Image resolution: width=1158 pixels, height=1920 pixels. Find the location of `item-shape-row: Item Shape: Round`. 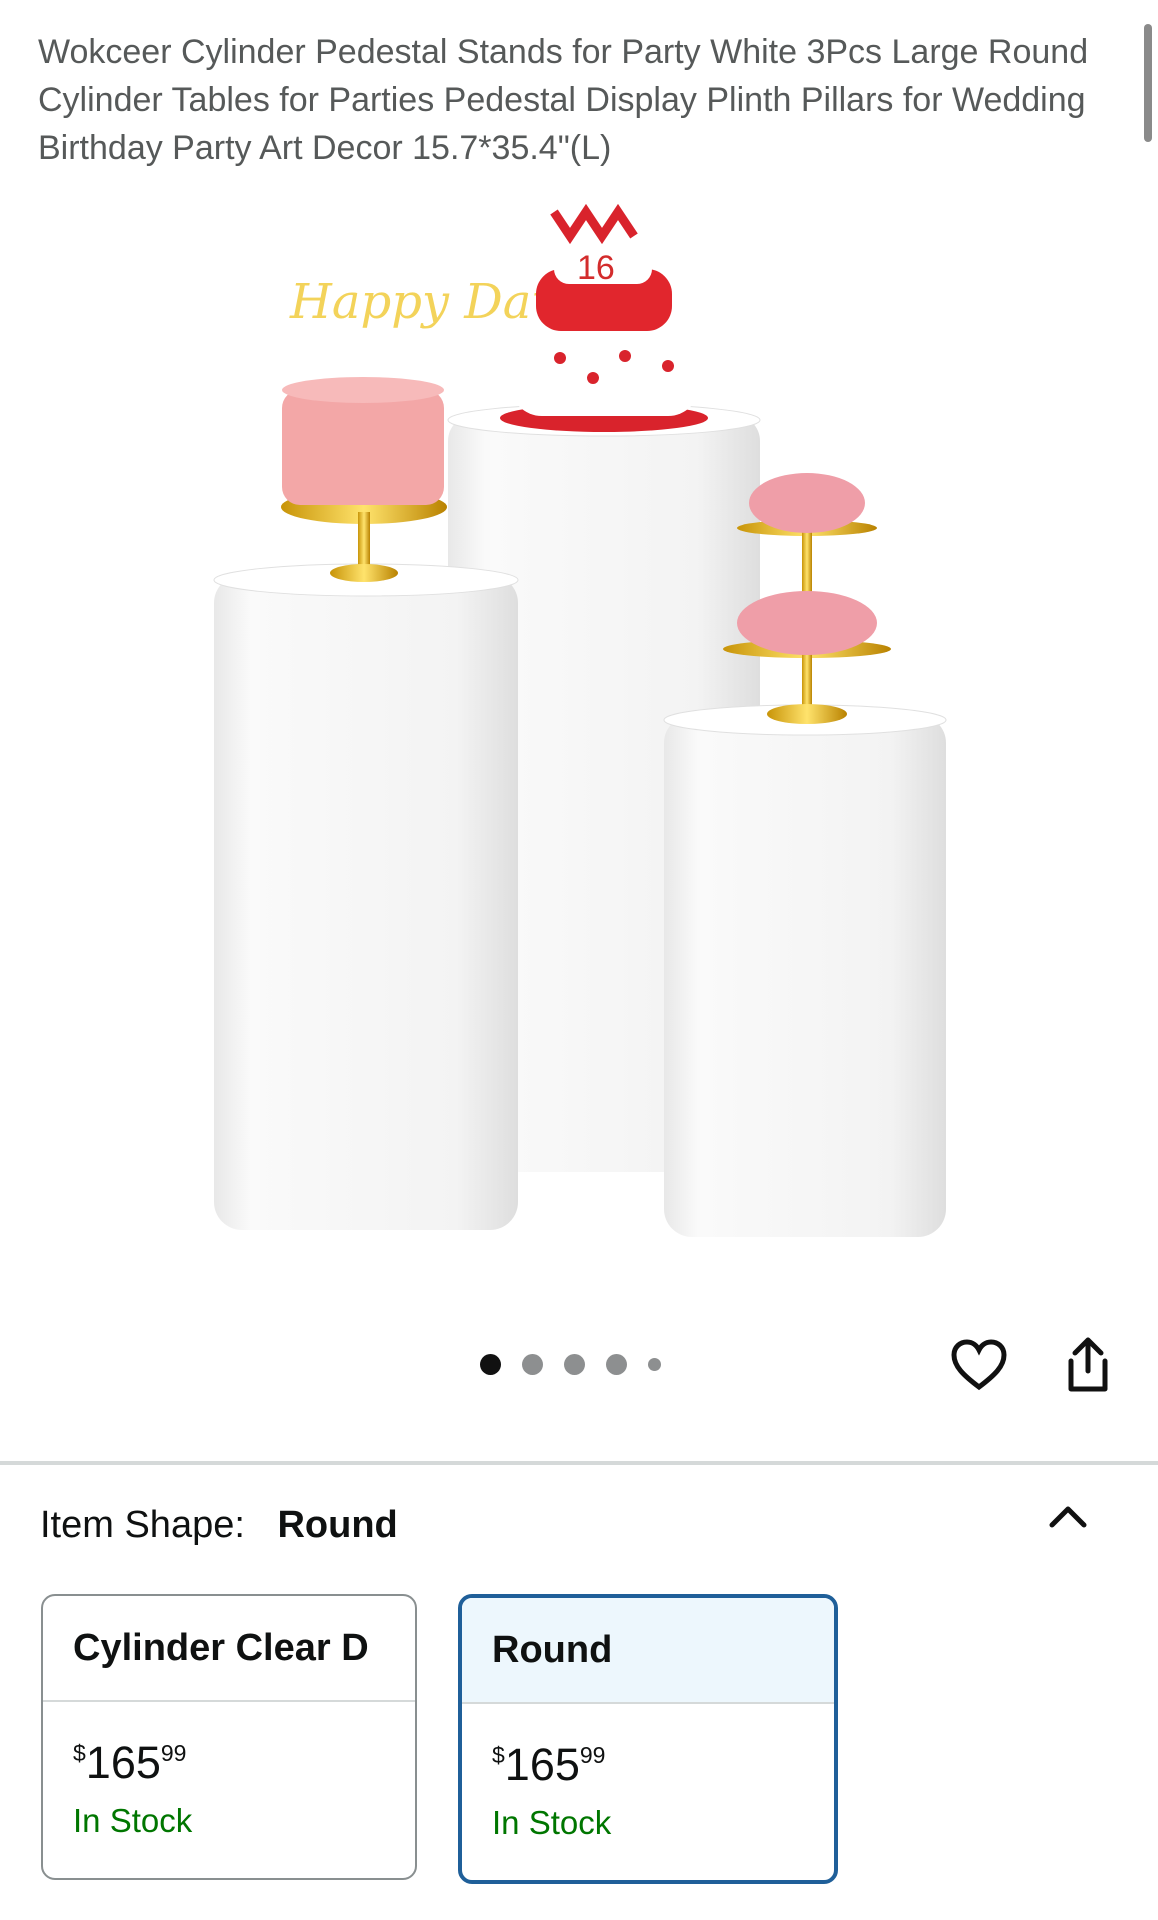

item-shape-row: Item Shape: Round is located at coordinates (219, 1525).